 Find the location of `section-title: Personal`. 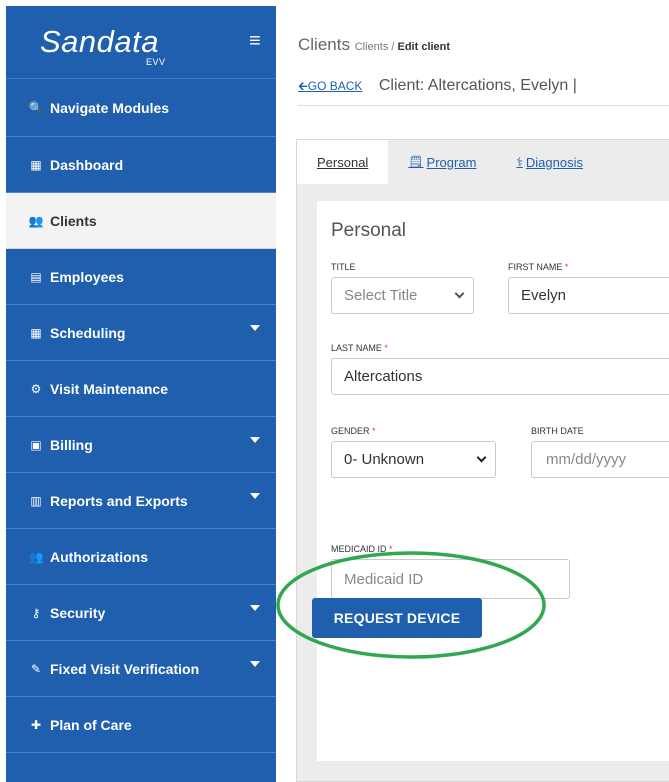

section-title: Personal is located at coordinates (368, 230).